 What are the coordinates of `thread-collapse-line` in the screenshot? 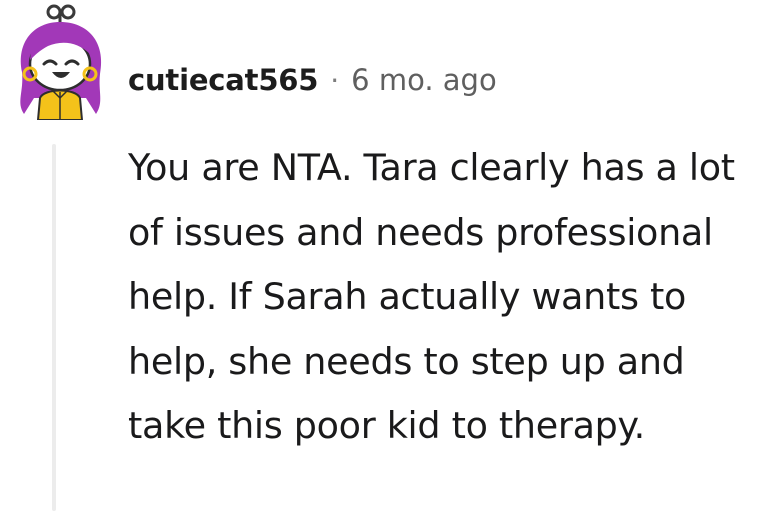 It's located at (54, 327).